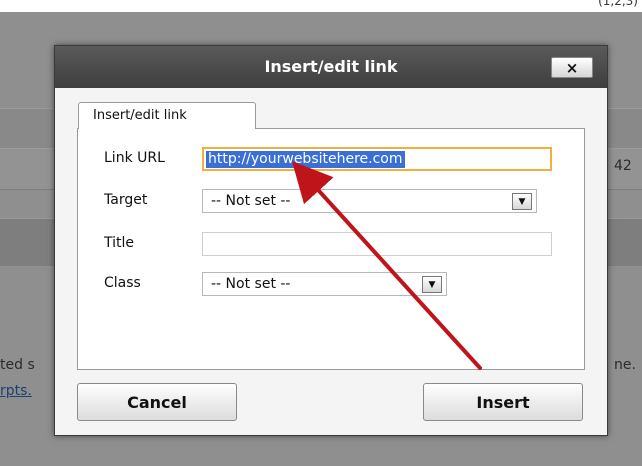  I want to click on cancel-button: Cancel, so click(157, 402).